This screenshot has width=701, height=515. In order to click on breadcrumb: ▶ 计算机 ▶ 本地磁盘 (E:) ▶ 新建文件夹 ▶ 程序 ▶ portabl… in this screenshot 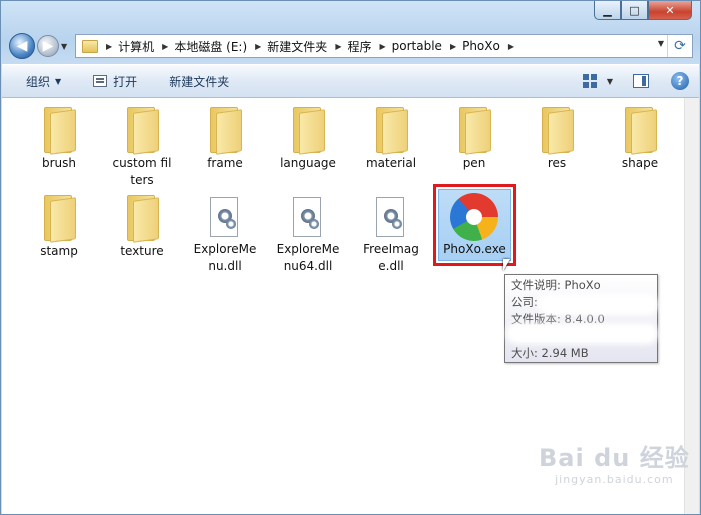, I will do `click(312, 46)`.